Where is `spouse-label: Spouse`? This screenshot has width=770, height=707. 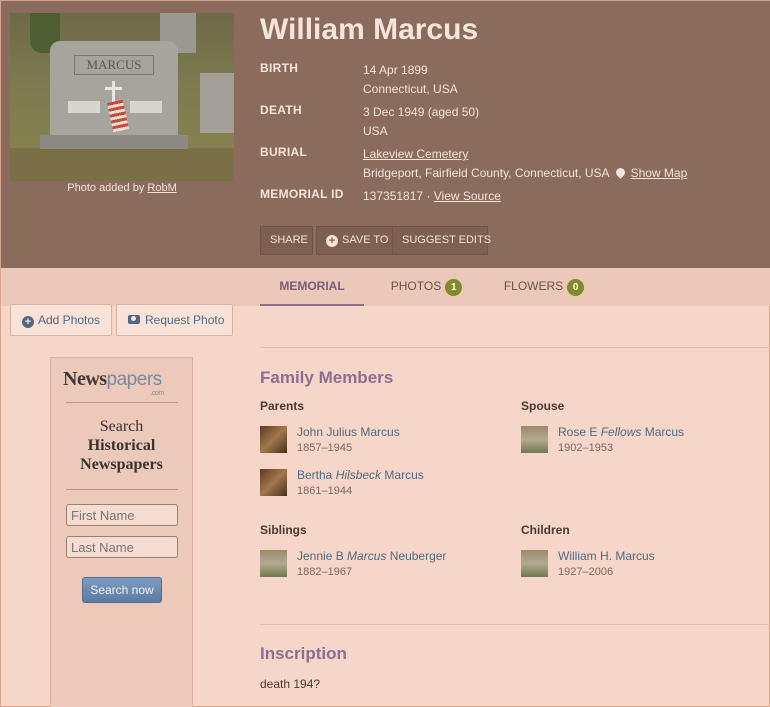 spouse-label: Spouse is located at coordinates (543, 406).